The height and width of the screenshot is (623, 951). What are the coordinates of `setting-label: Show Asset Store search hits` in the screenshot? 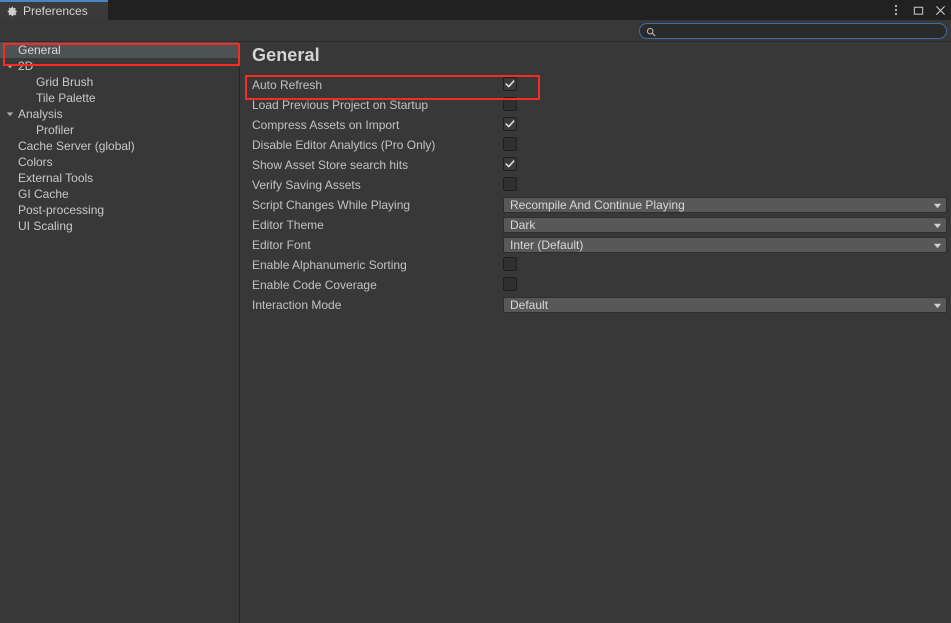 It's located at (330, 165).